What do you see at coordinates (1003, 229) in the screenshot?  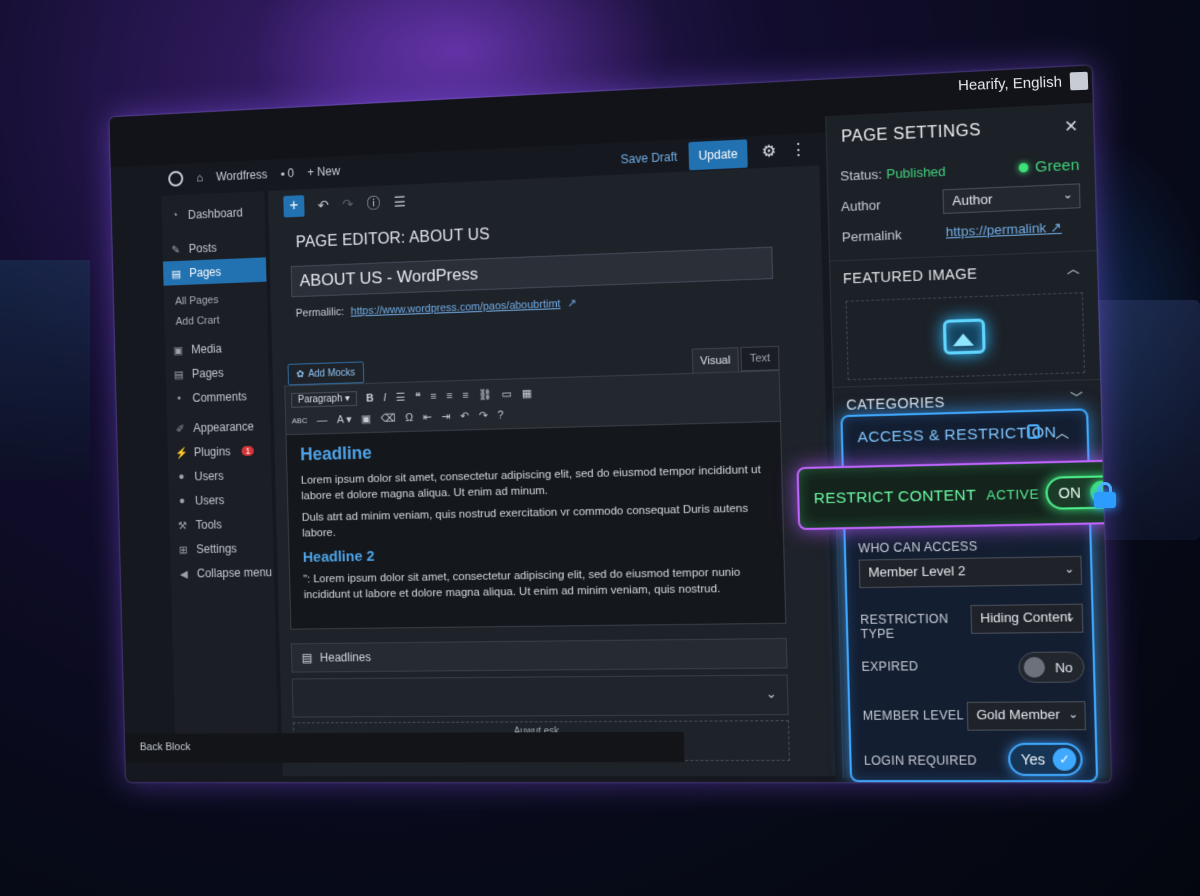 I see `permalink-link: https://permalink ↗` at bounding box center [1003, 229].